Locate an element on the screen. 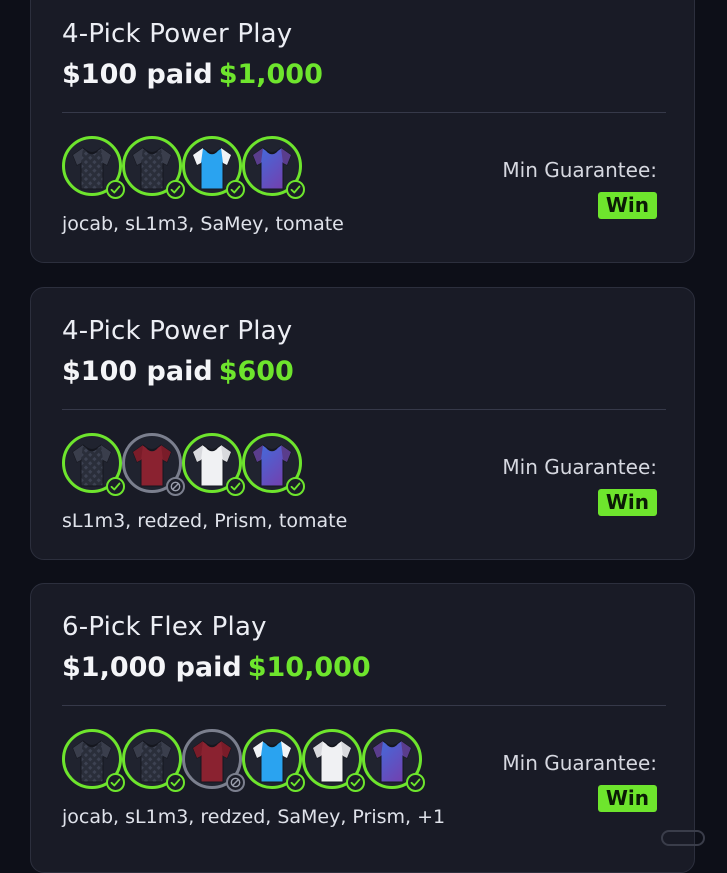  entry-payout-line: $1,000 paid $10,000 is located at coordinates (216, 667).